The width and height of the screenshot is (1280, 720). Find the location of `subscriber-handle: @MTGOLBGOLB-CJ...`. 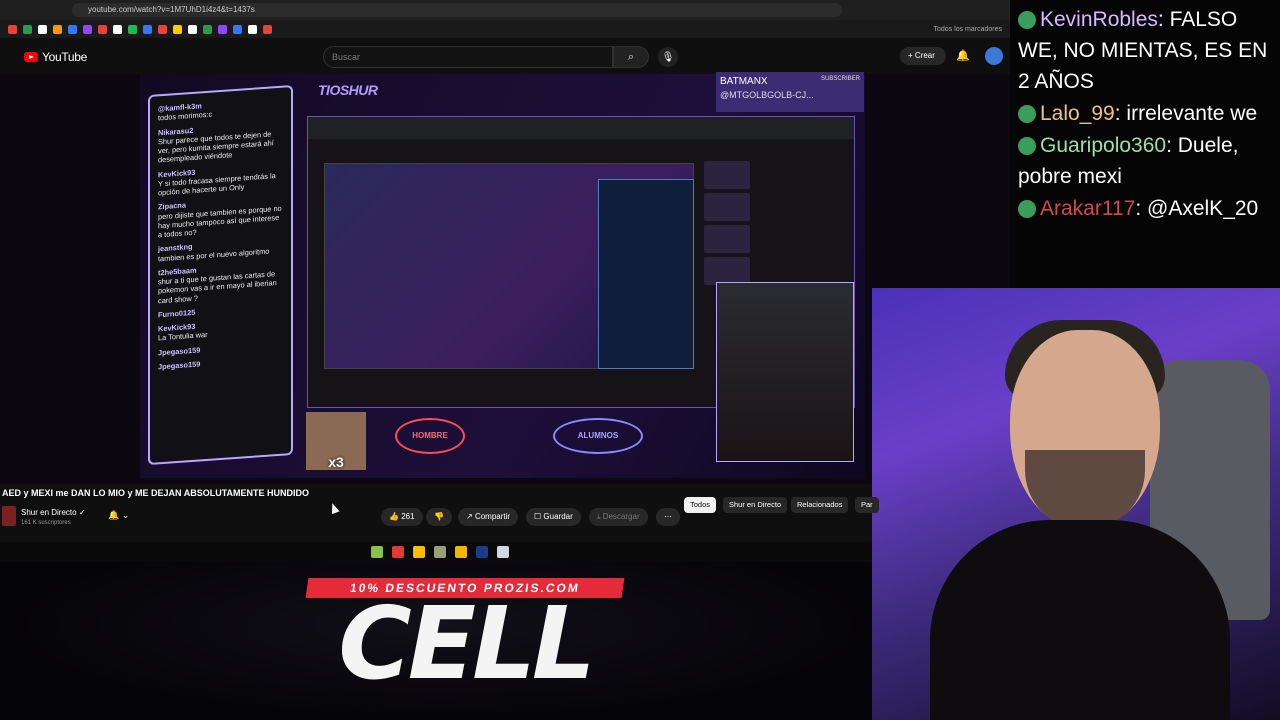

subscriber-handle: @MTGOLBGOLB-CJ... is located at coordinates (767, 95).